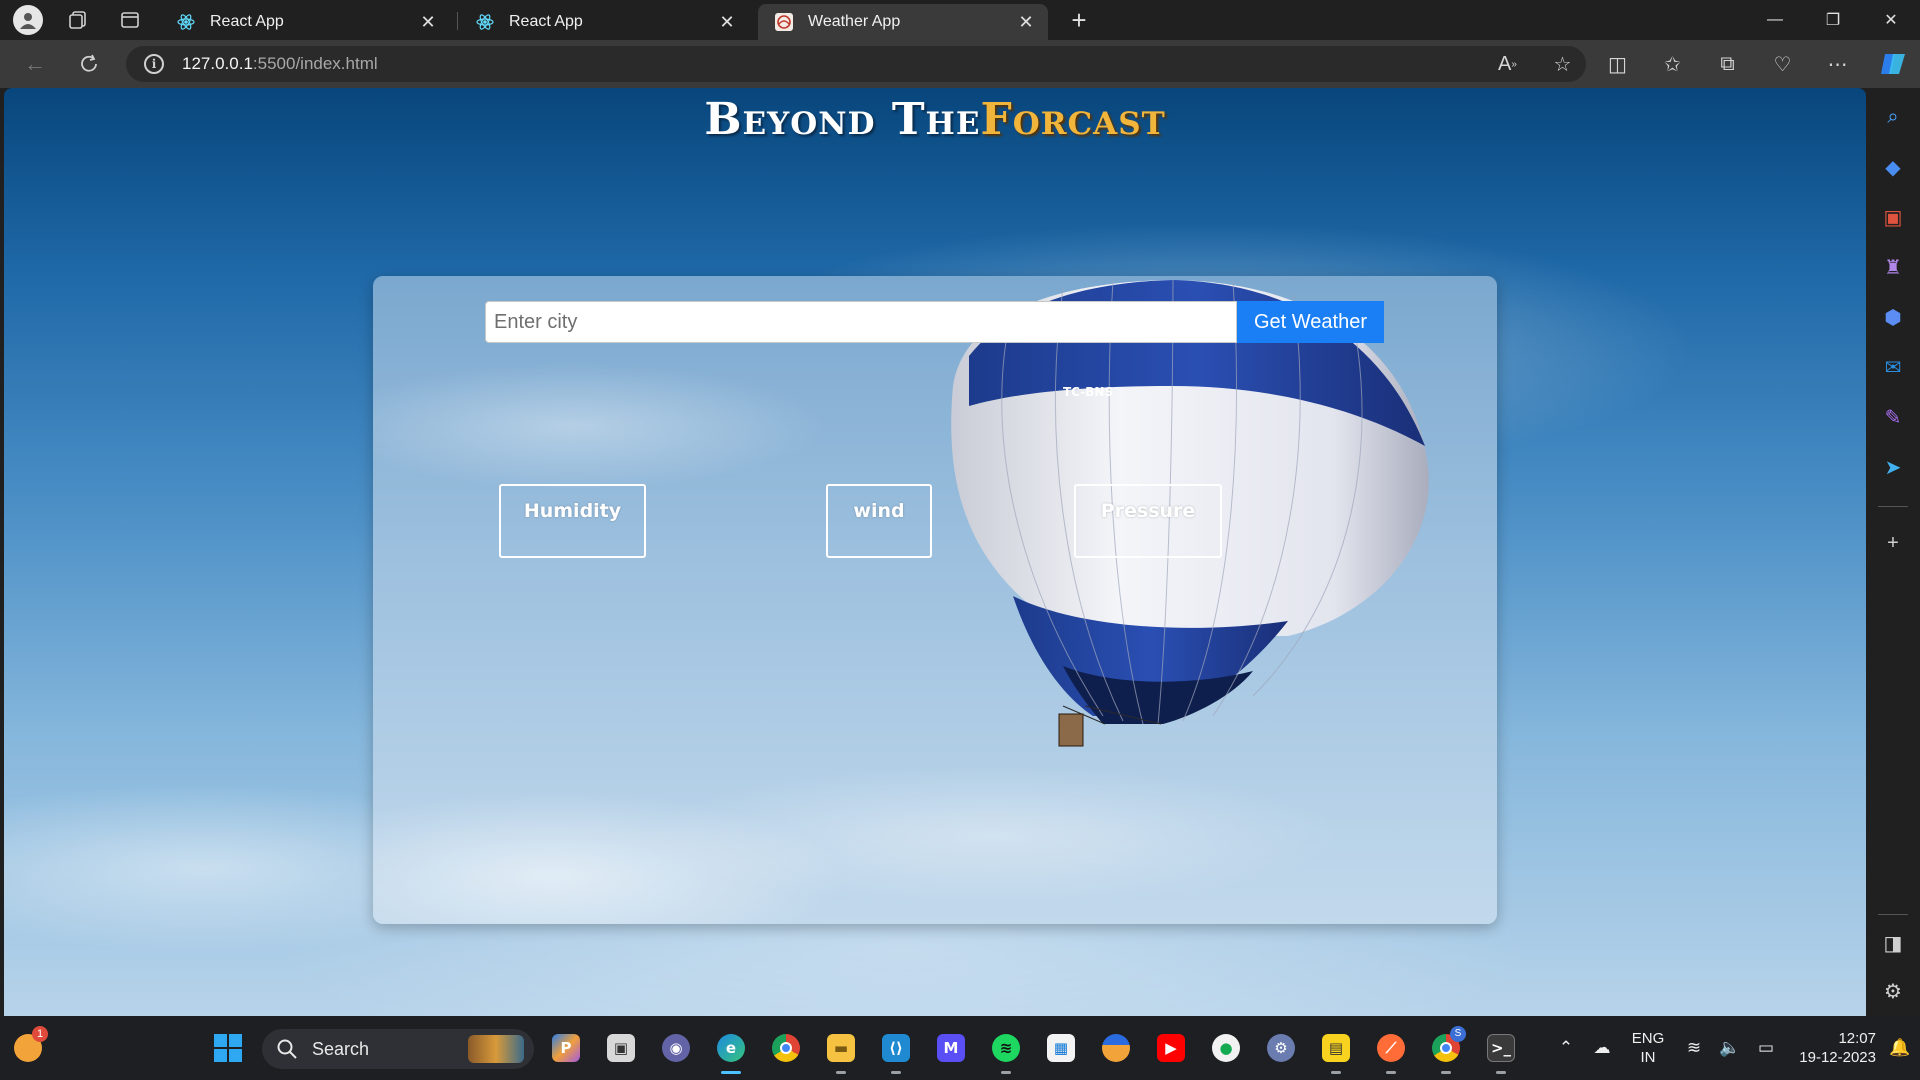 This screenshot has width=1920, height=1080. Describe the element at coordinates (1892, 64) in the screenshot. I see `copilot-icon` at that location.